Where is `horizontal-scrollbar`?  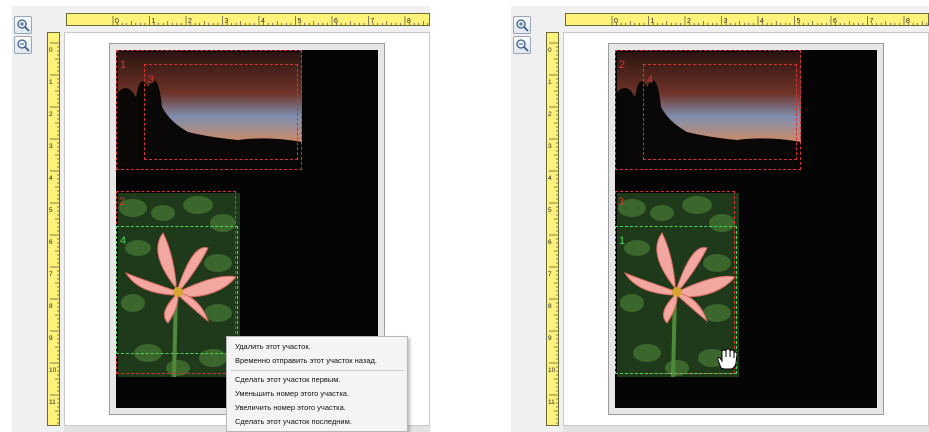
horizontal-scrollbar is located at coordinates (746, 429).